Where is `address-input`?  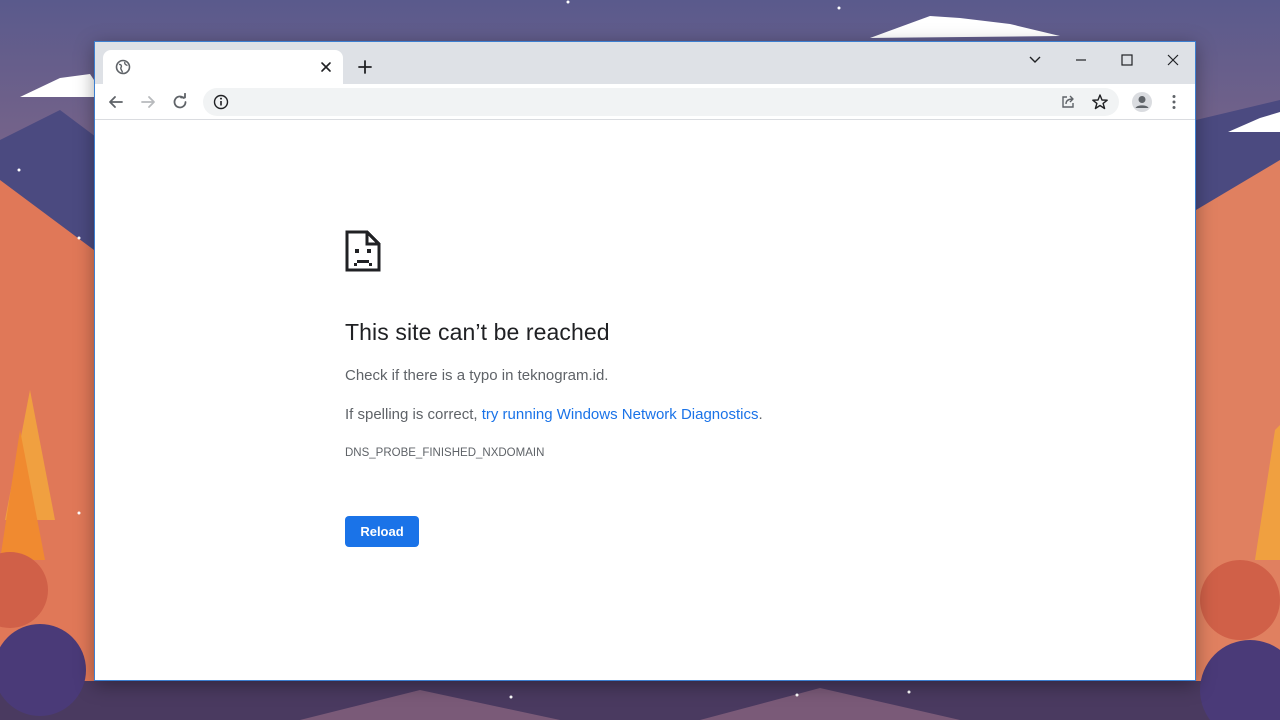
address-input is located at coordinates (641, 103).